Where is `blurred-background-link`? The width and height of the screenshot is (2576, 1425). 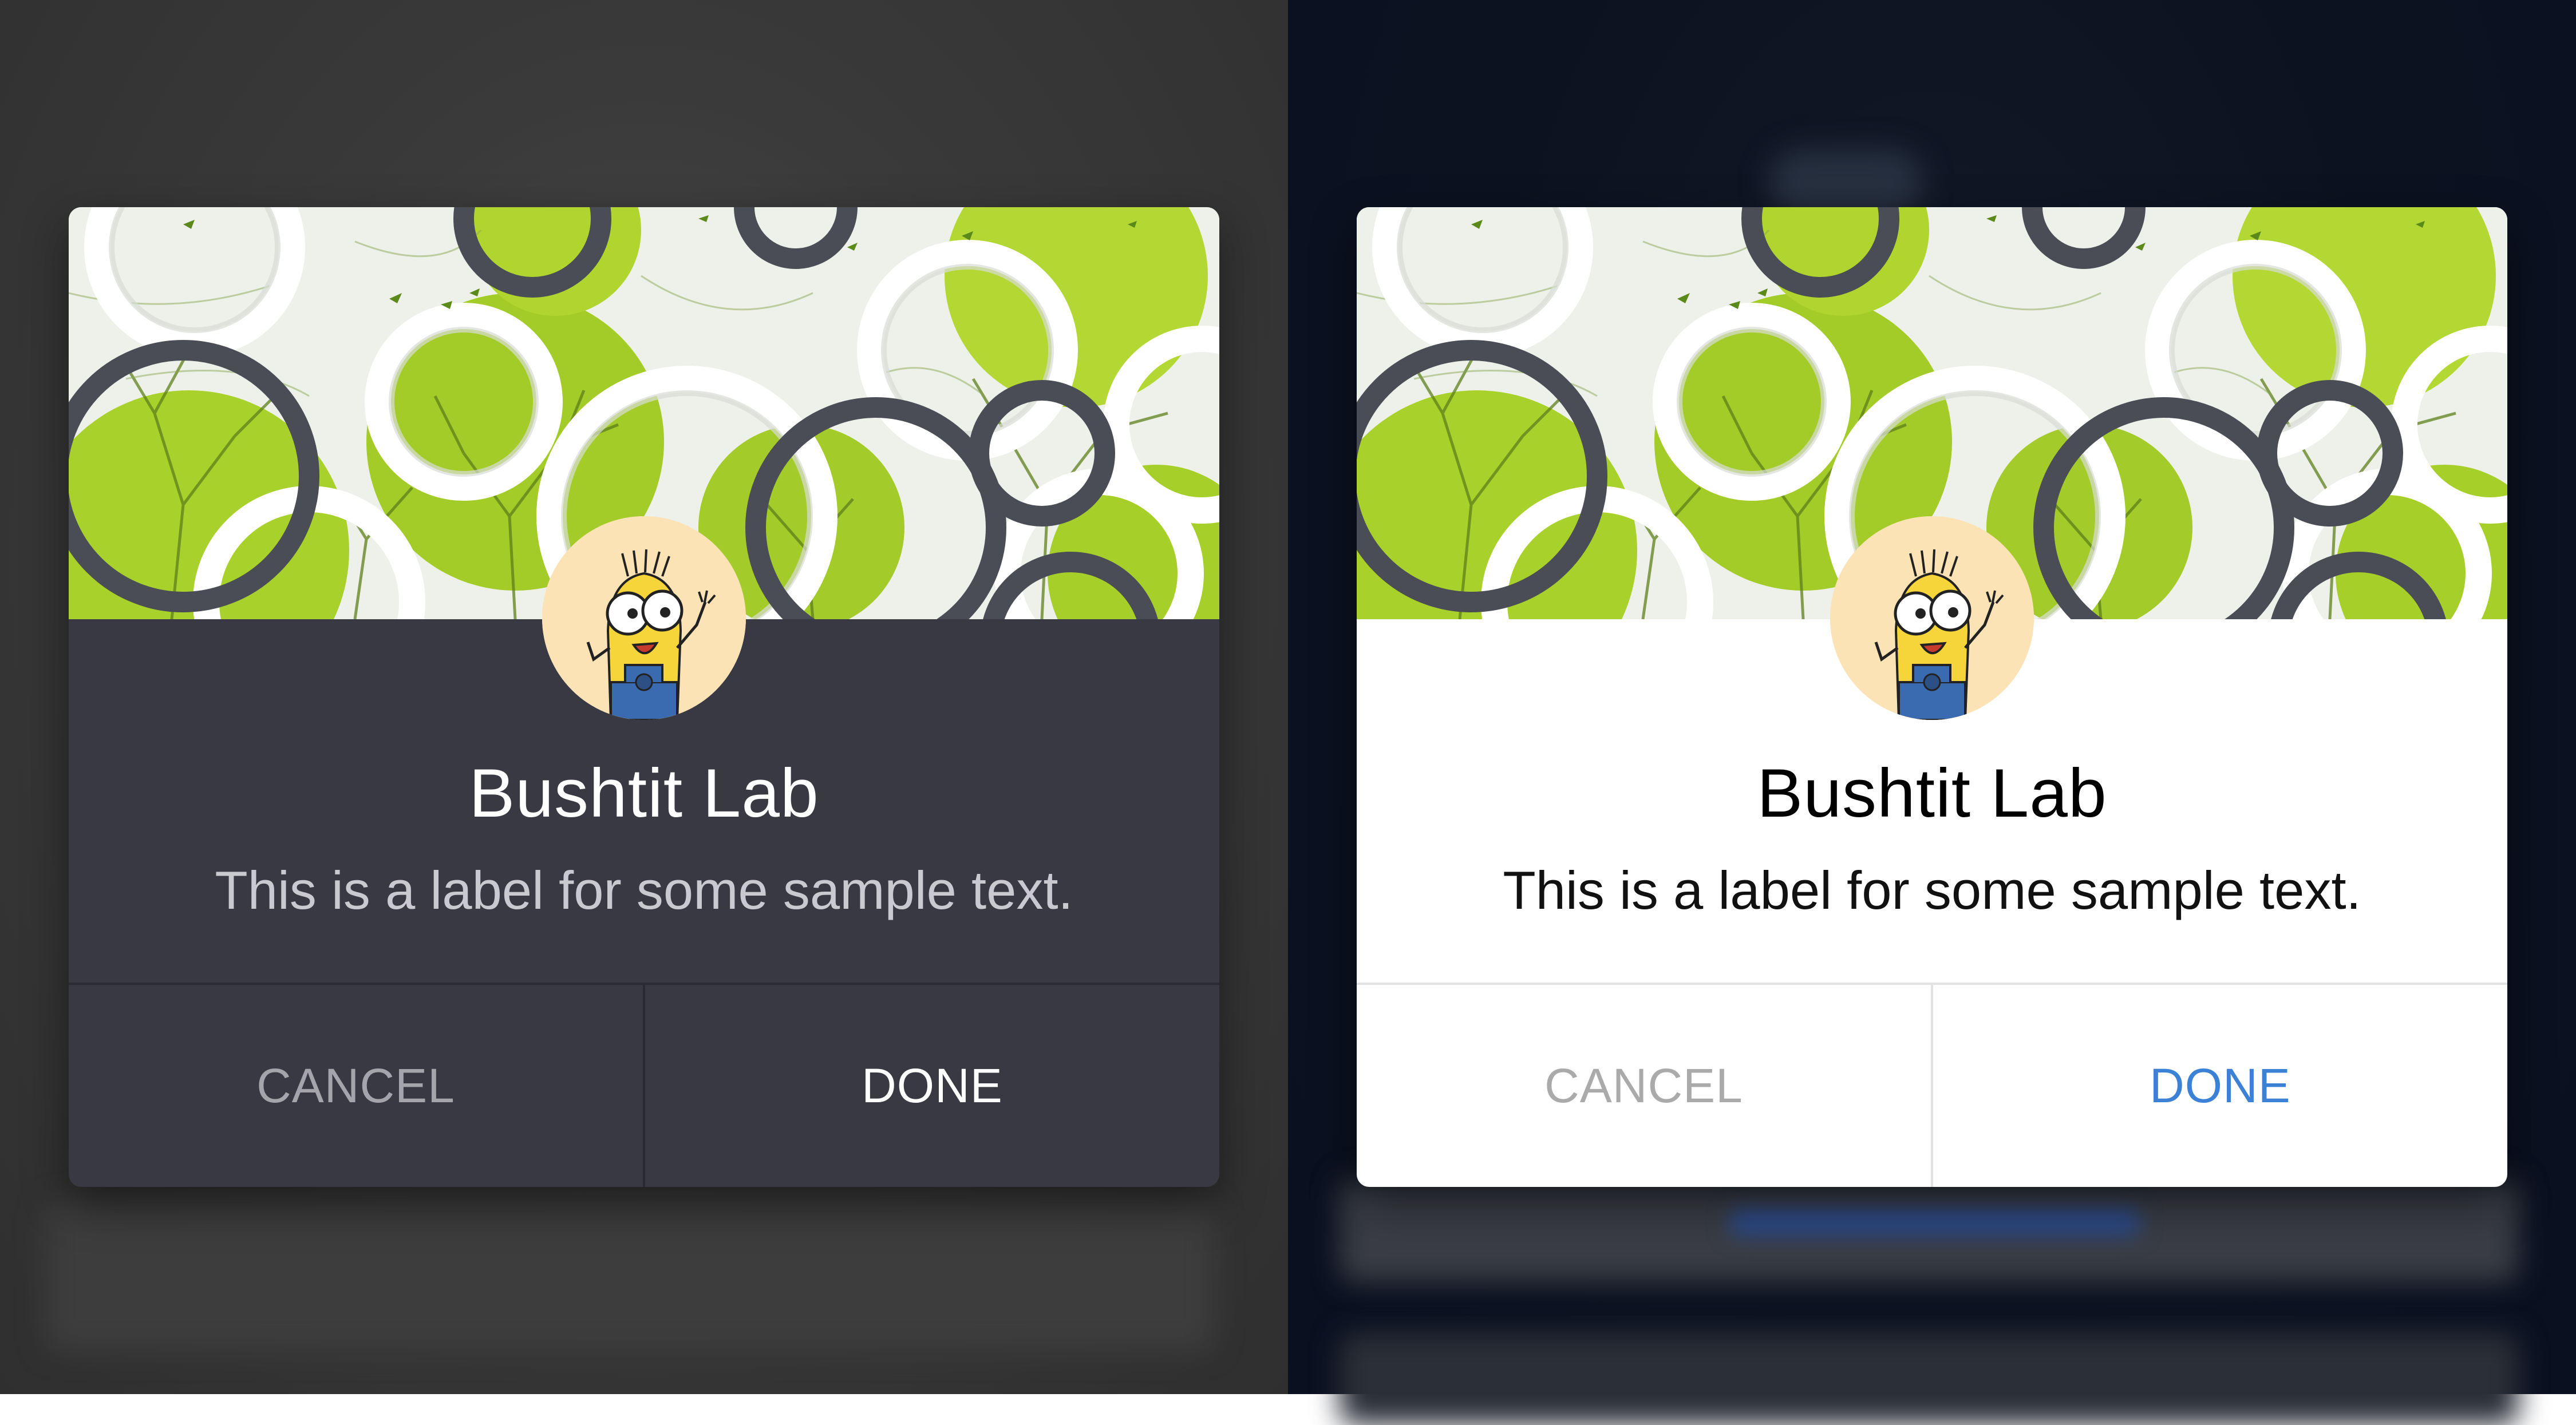
blurred-background-link is located at coordinates (1935, 1222).